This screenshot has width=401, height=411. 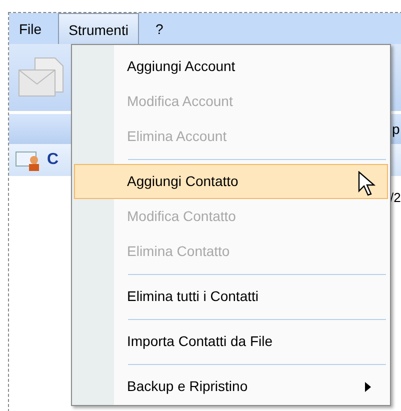 I want to click on menu-bar-item: File, so click(x=30, y=28).